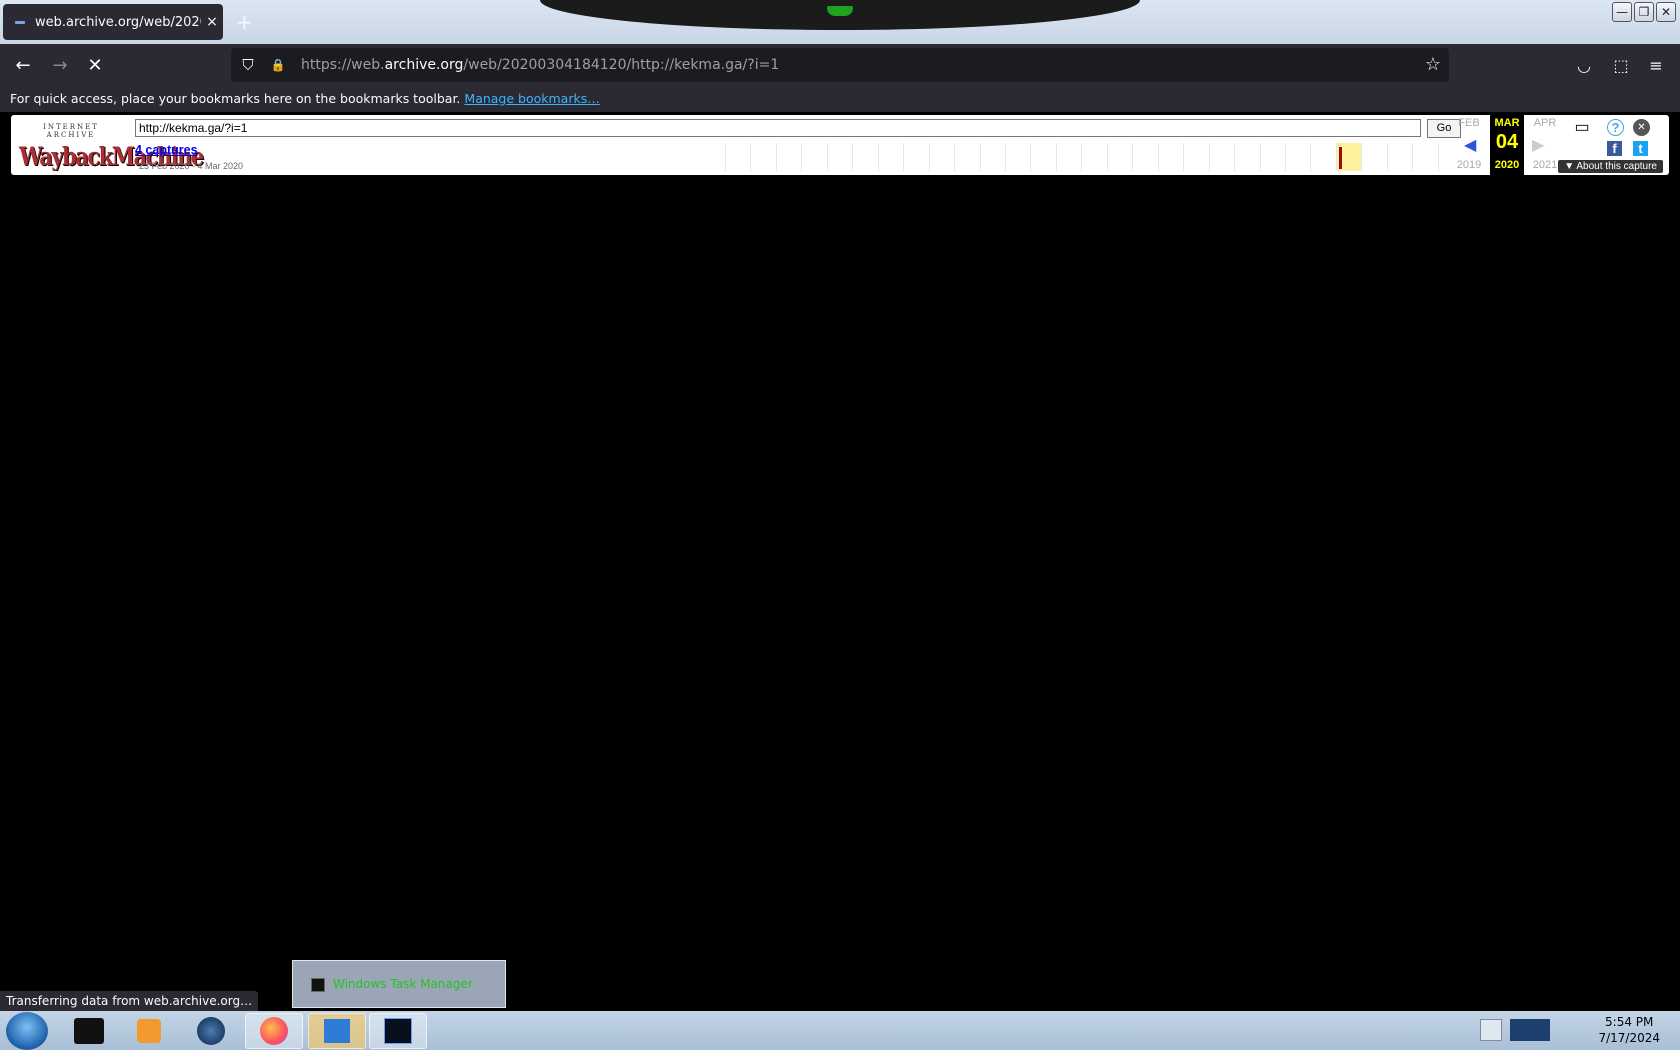 Image resolution: width=1680 pixels, height=1050 pixels. I want to click on month-navigator: FEB ◀ 2019 MAR 04 2020 APR ▶ 2021, so click(1507, 145).